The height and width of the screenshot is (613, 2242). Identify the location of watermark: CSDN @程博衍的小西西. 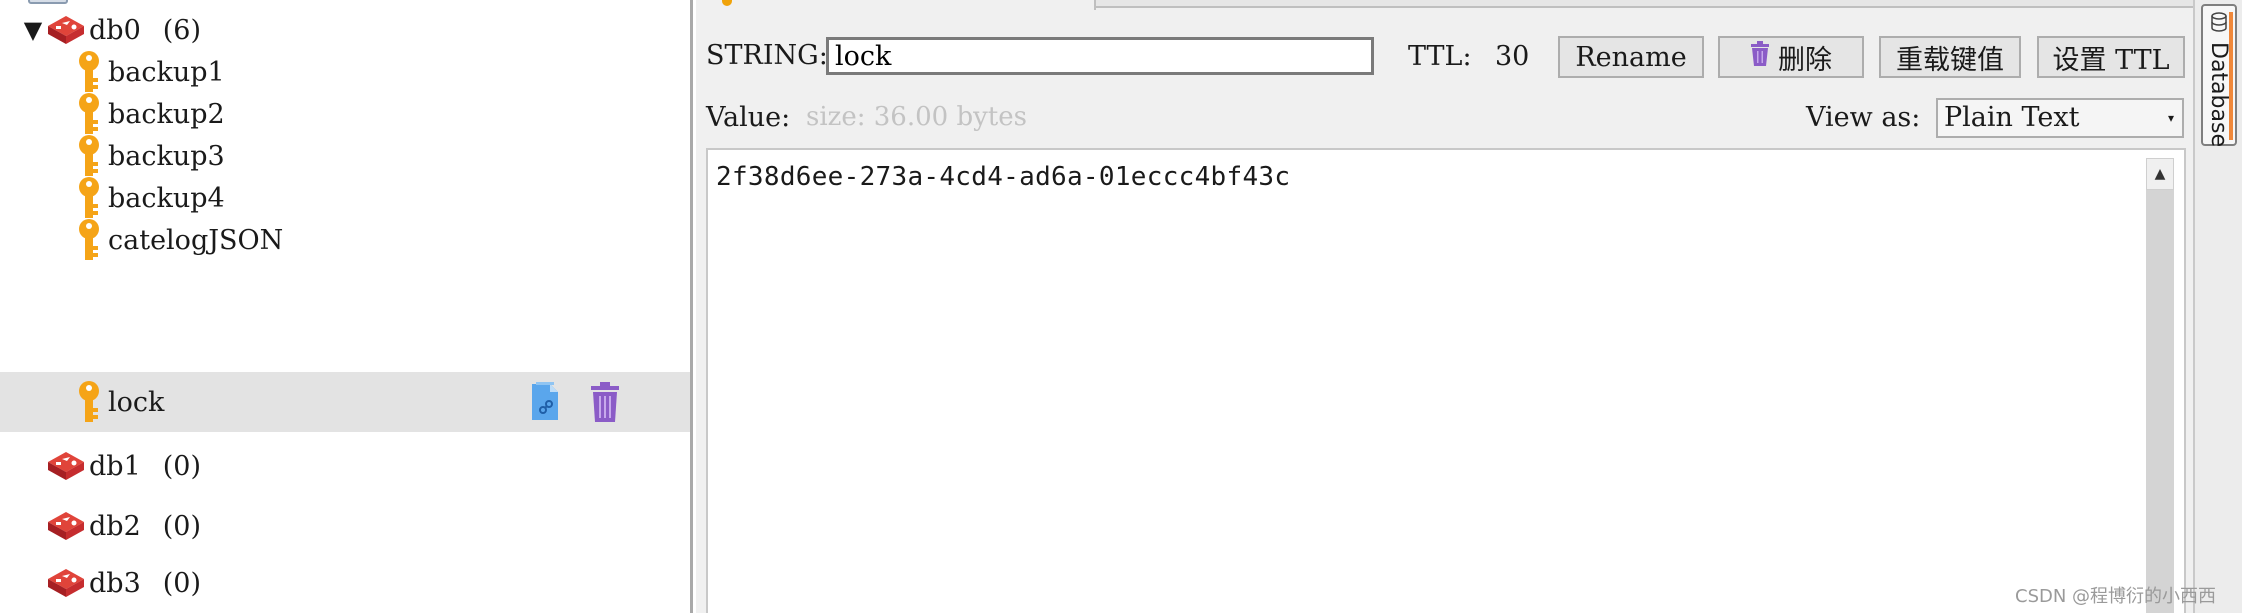
(2116, 596).